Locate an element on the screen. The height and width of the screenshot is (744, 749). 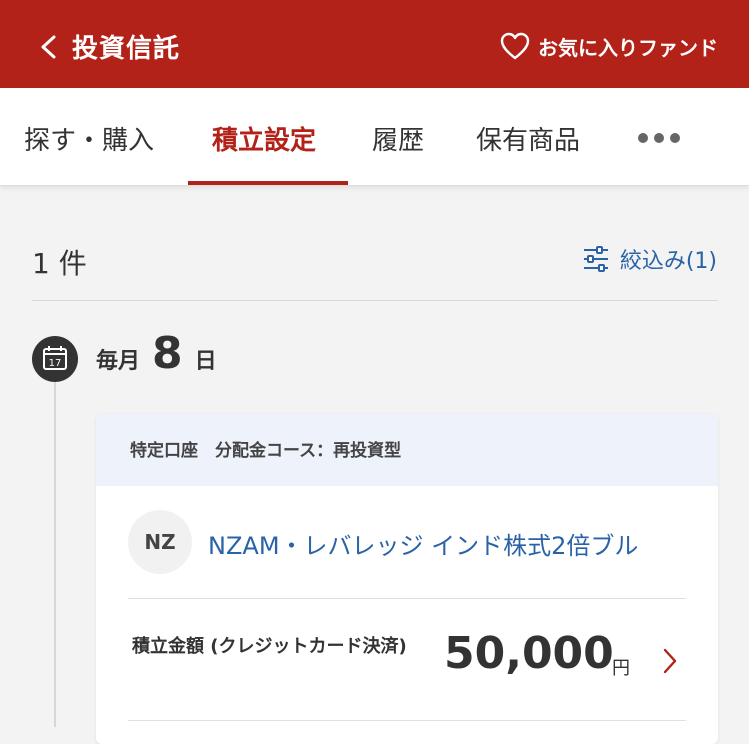
date-prefix: 毎月 is located at coordinates (118, 361).